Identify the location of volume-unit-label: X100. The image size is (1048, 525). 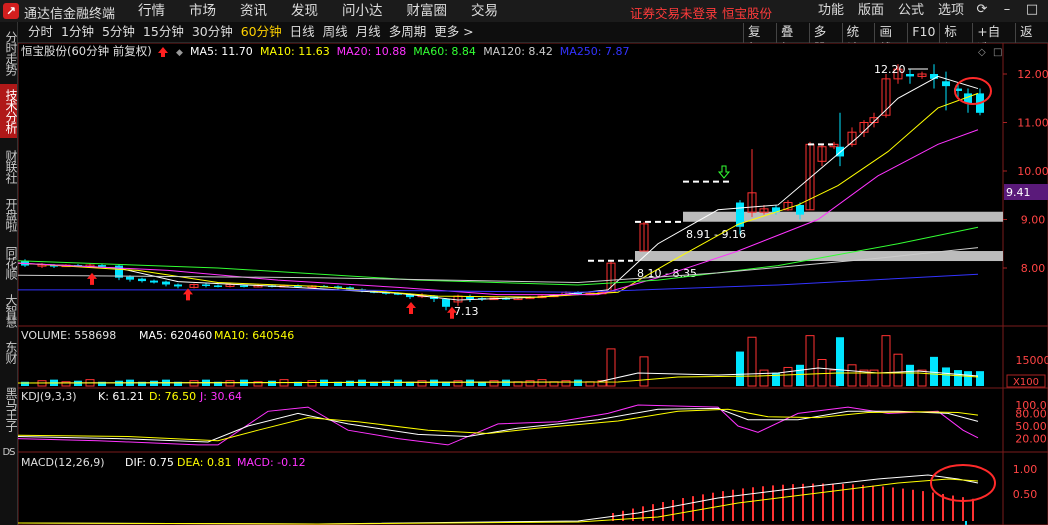
(1026, 382).